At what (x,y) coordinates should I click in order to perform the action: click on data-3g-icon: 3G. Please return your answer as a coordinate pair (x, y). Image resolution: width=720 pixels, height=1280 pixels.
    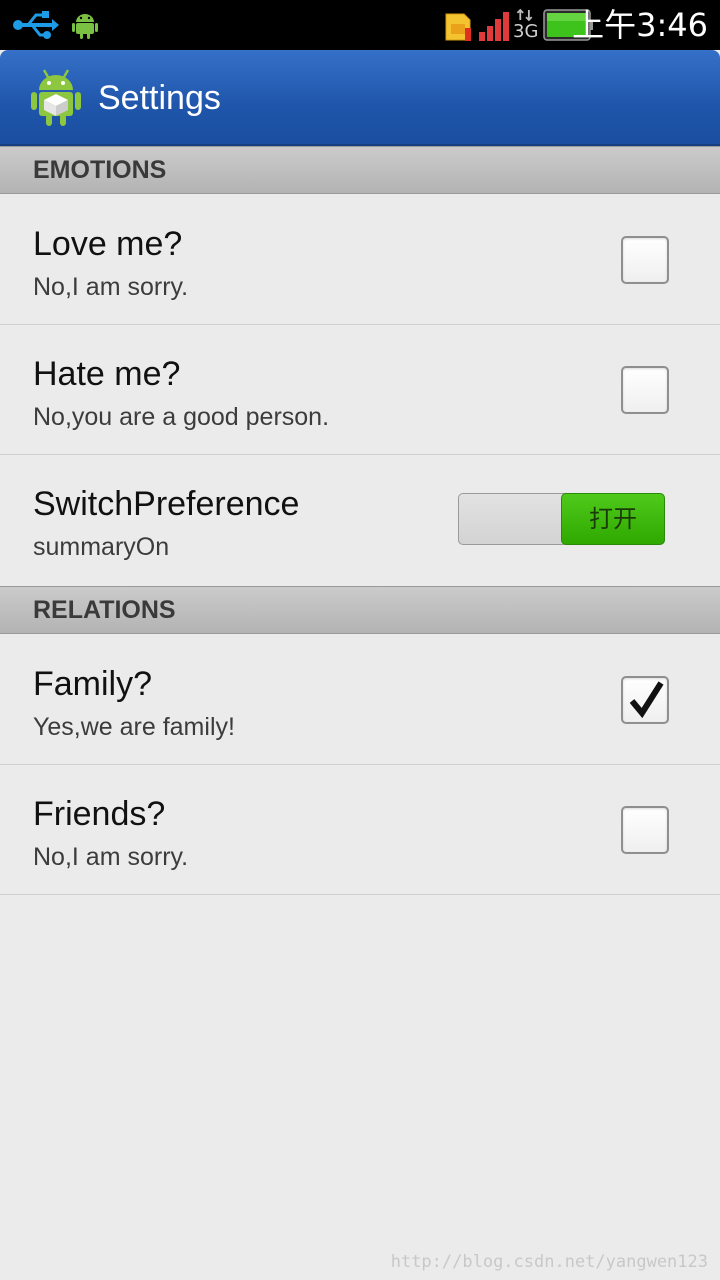
    Looking at the image, I should click on (526, 26).